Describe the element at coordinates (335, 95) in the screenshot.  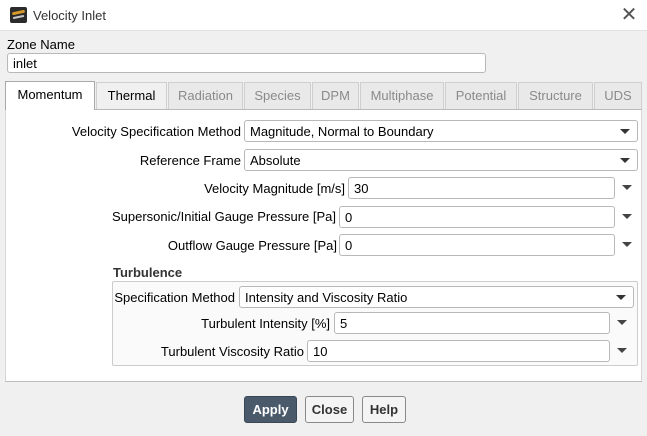
I see `tab-dpm: DPM` at that location.